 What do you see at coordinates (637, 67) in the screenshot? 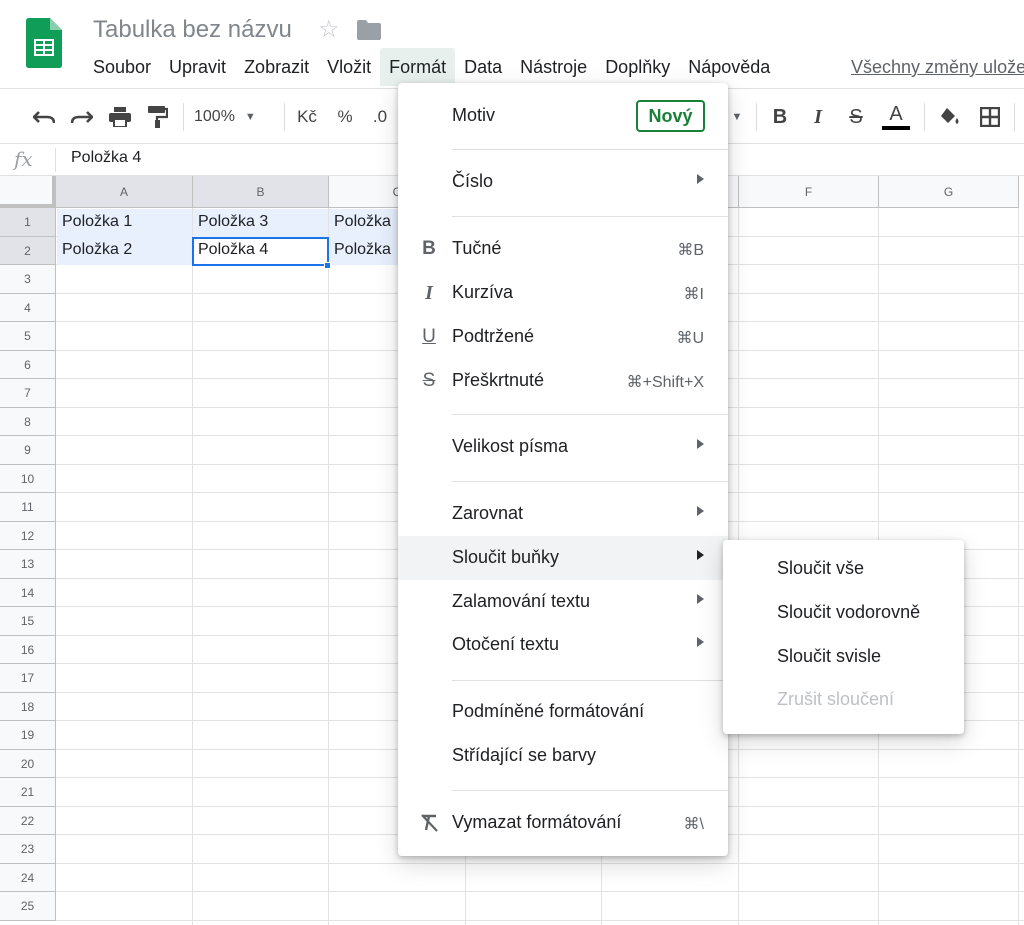
I see `menu-addons: Doplňky` at bounding box center [637, 67].